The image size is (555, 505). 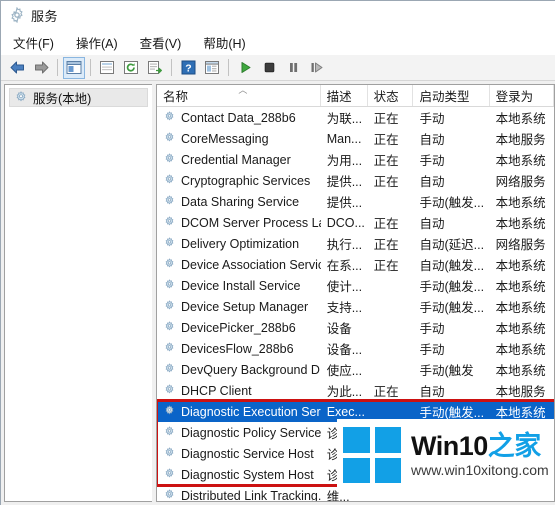 What do you see at coordinates (62, 99) in the screenshot?
I see `tree-item-label: 服务(本地)` at bounding box center [62, 99].